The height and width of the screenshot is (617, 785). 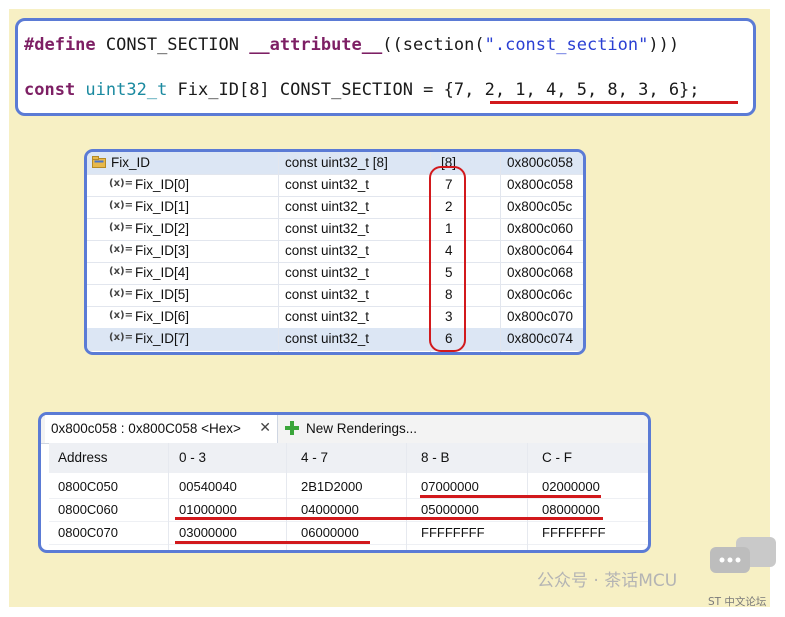 What do you see at coordinates (664, 45) in the screenshot?
I see `section-close: )))` at bounding box center [664, 45].